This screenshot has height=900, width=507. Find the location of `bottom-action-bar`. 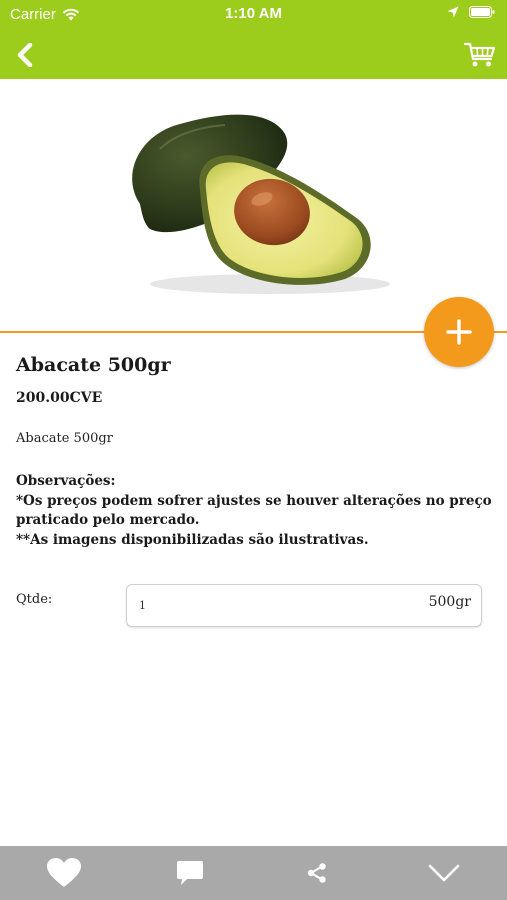

bottom-action-bar is located at coordinates (253, 873).